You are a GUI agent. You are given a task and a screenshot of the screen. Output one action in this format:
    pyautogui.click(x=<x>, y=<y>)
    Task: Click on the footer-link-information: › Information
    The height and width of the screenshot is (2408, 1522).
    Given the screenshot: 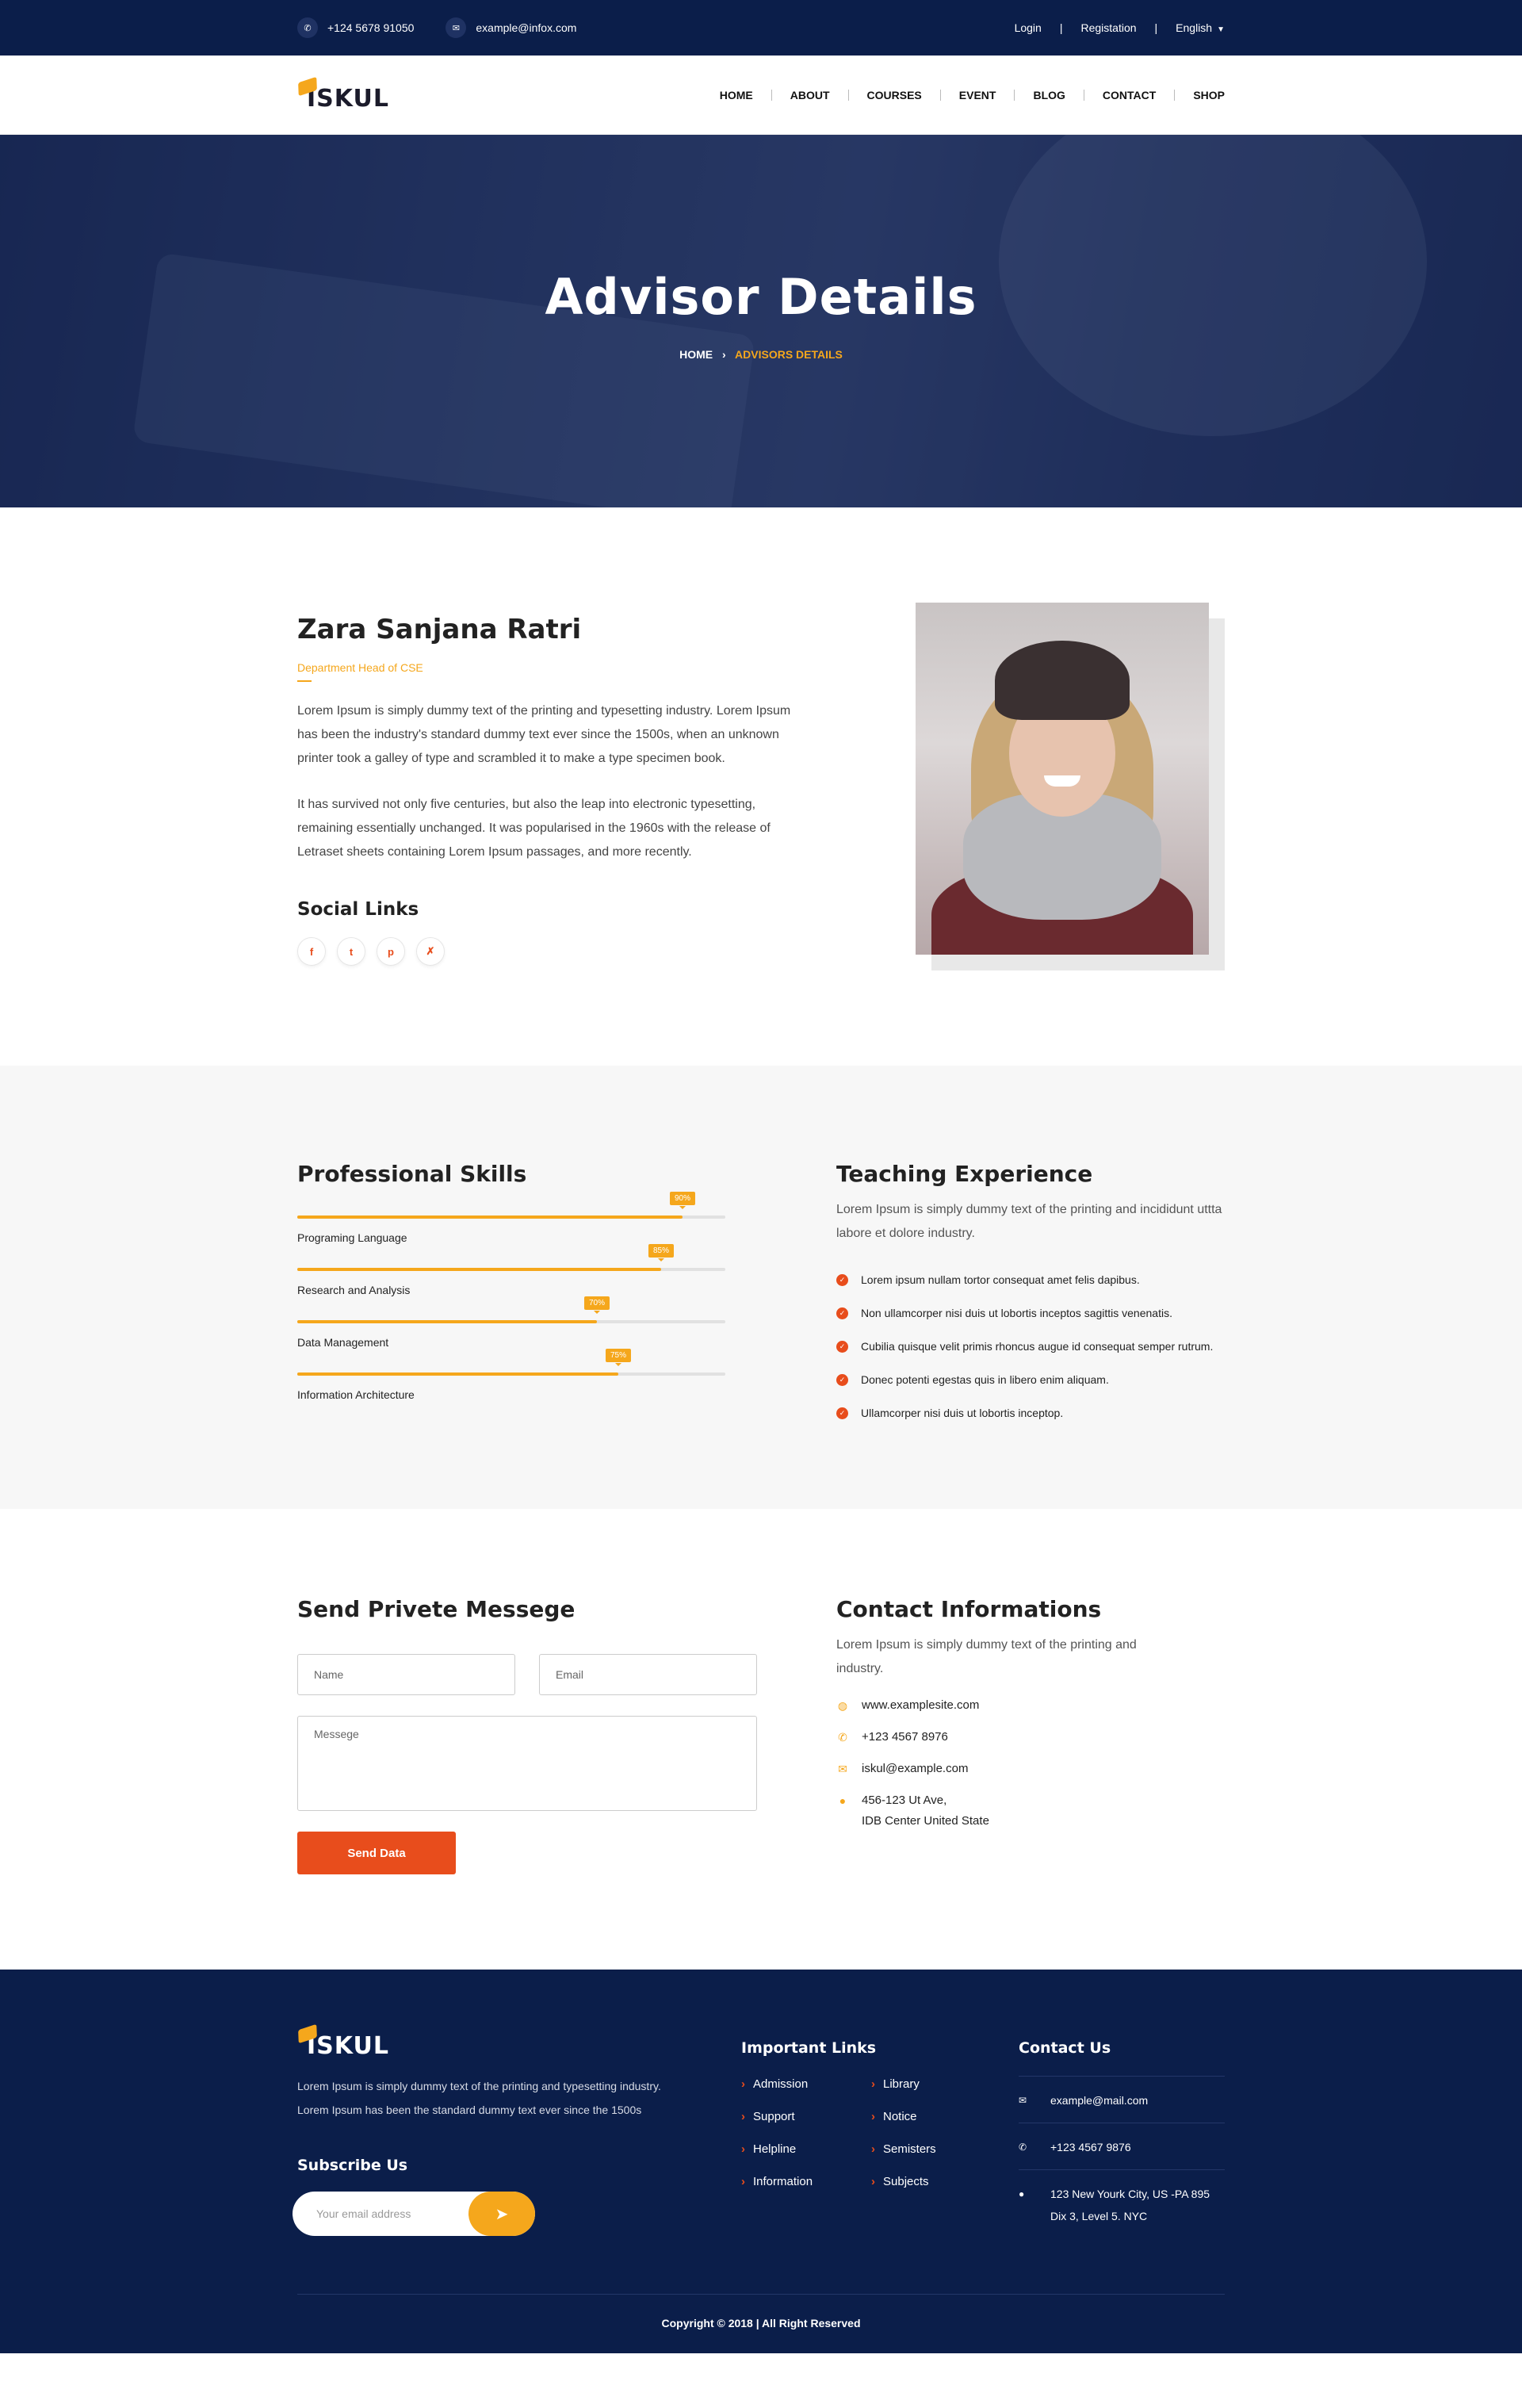 What is the action you would take?
    pyautogui.click(x=806, y=2181)
    